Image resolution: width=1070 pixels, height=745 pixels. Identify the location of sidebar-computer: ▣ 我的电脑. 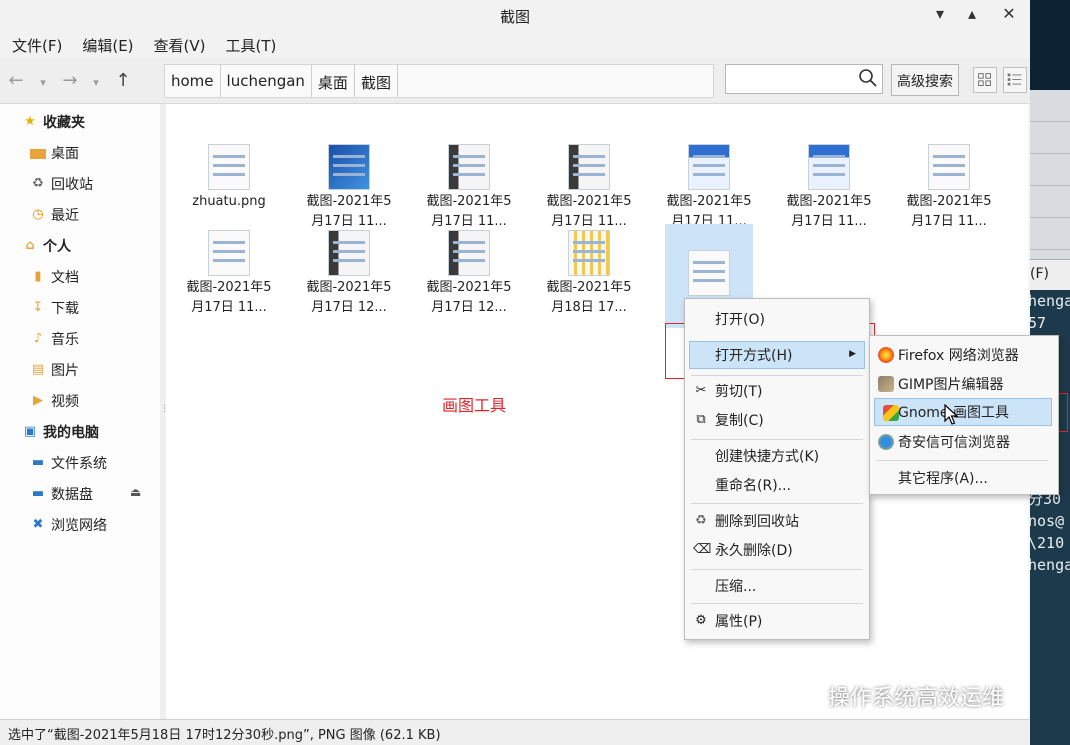
(60, 432).